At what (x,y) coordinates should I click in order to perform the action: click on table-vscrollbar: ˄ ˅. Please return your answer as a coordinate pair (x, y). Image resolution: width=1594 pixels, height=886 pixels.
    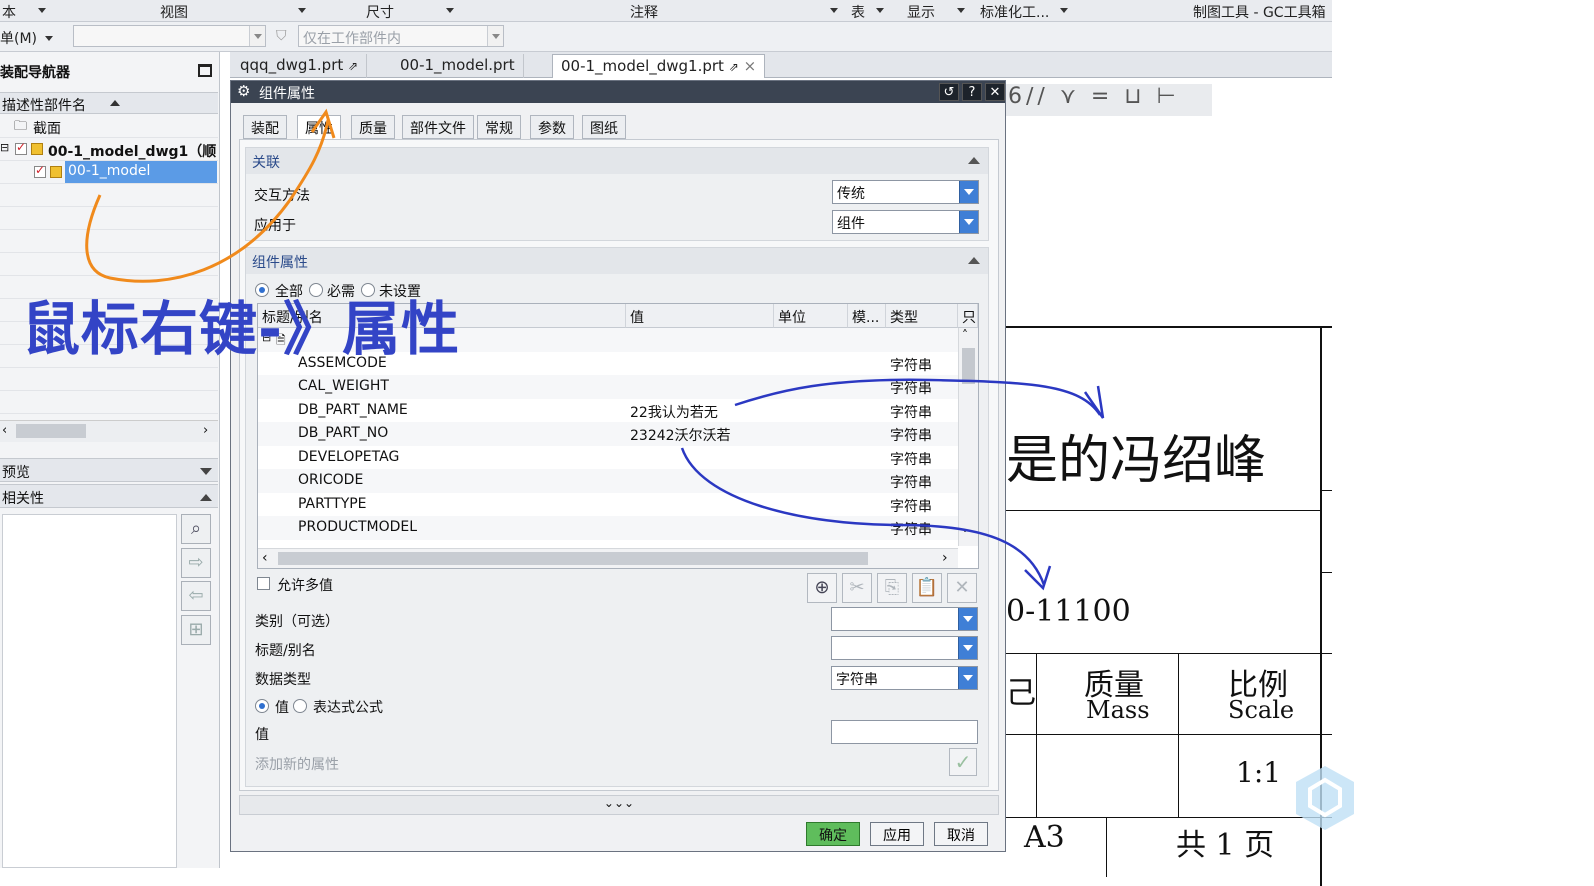
    Looking at the image, I should click on (968, 437).